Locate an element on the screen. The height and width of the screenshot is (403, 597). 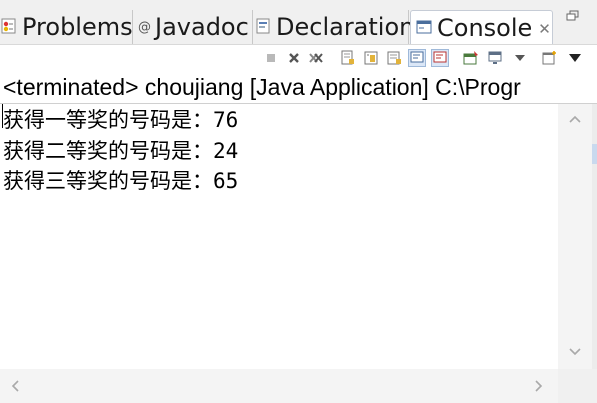
remove-all-terminated-icon is located at coordinates (316, 58).